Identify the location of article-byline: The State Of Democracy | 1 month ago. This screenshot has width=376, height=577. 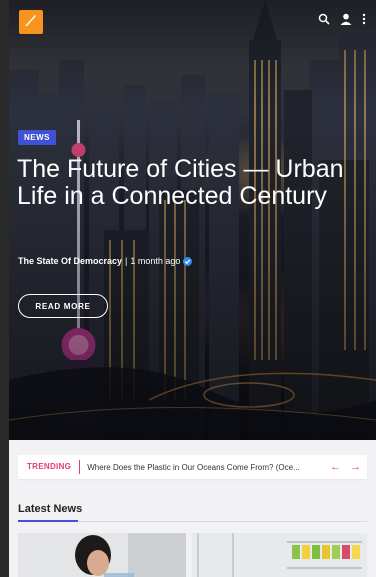
(105, 261).